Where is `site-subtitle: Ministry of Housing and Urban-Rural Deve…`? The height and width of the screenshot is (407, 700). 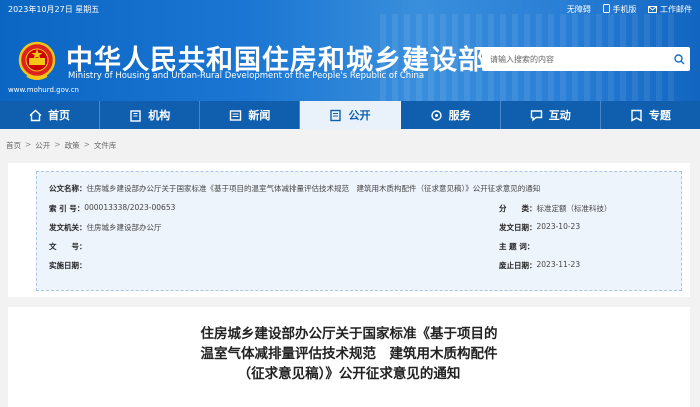
site-subtitle: Ministry of Housing and Urban-Rural Deve… is located at coordinates (246, 76).